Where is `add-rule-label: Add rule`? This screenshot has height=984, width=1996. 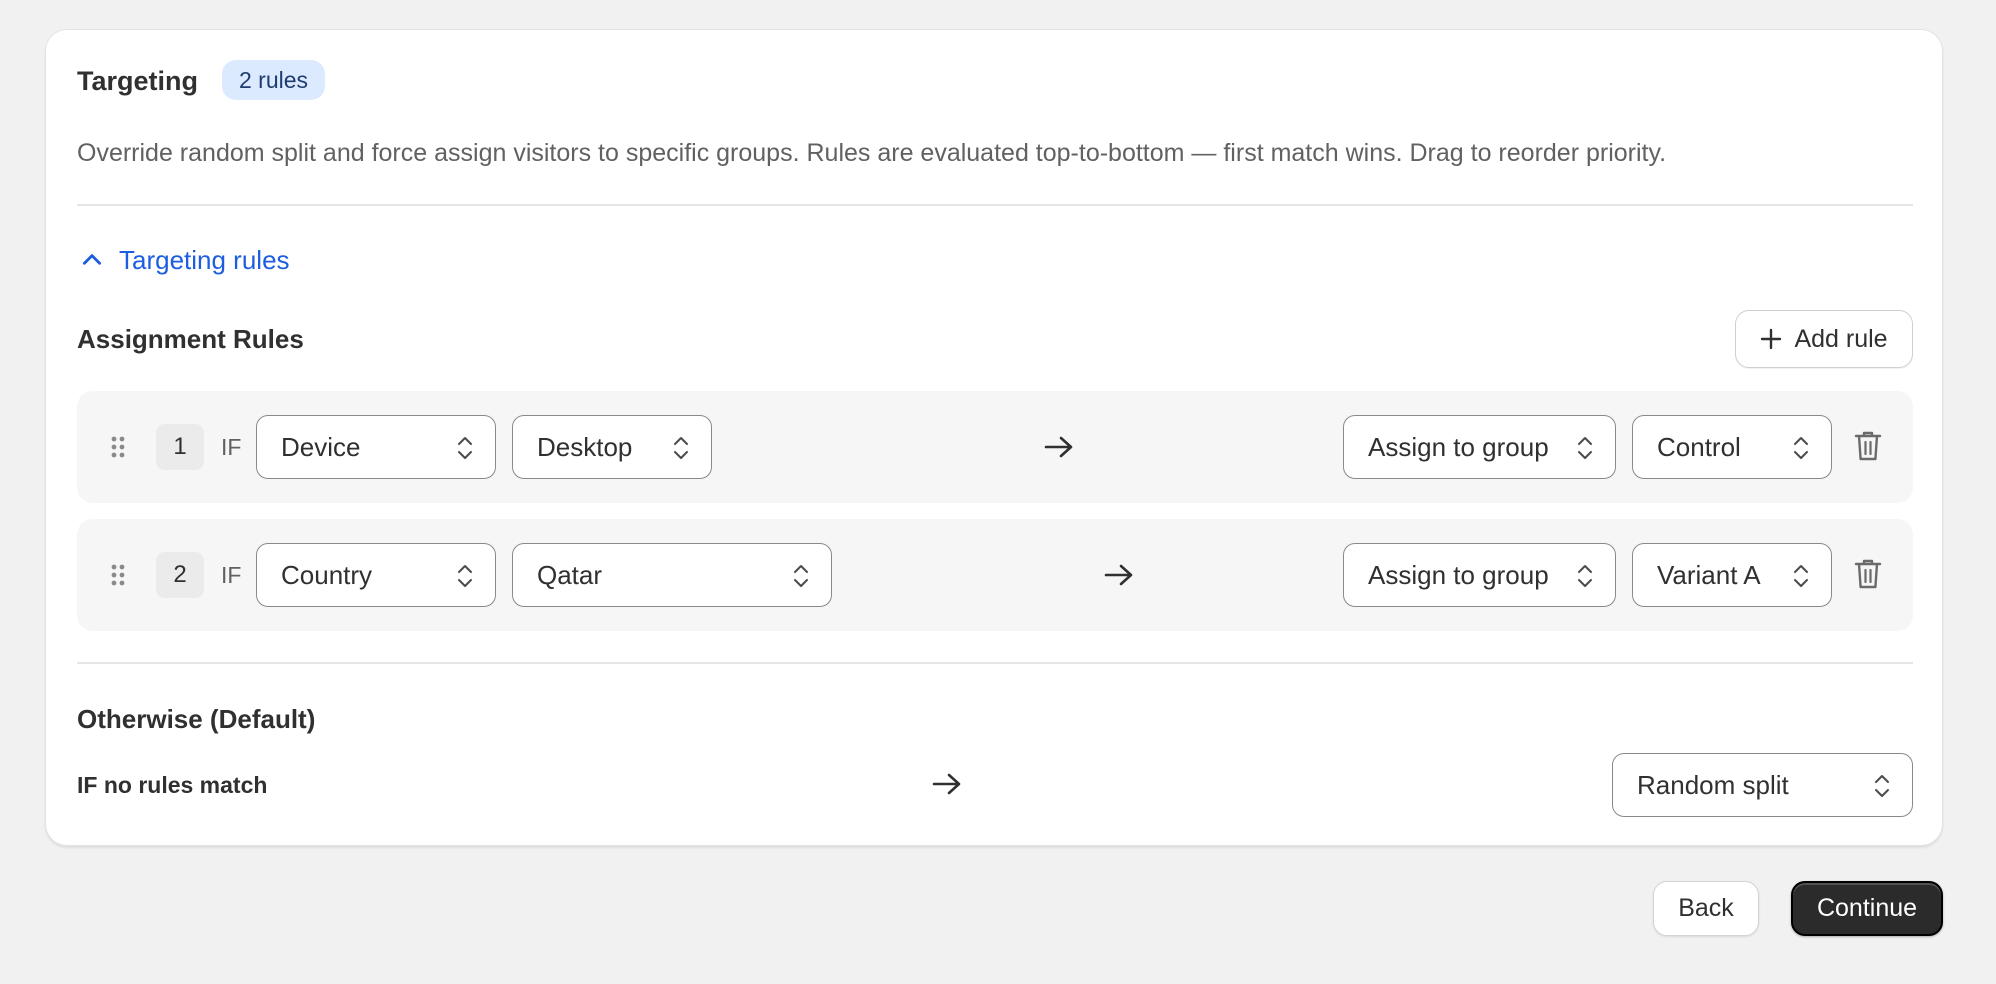
add-rule-label: Add rule is located at coordinates (1841, 338).